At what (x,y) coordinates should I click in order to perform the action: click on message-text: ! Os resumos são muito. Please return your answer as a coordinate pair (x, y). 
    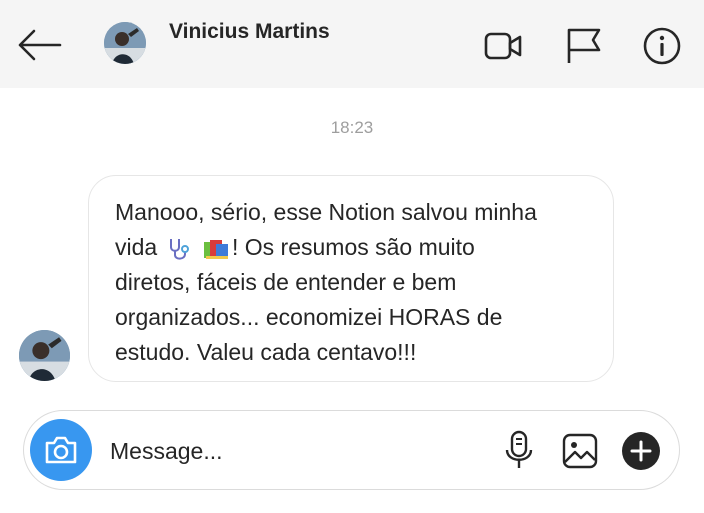
    Looking at the image, I should click on (353, 247).